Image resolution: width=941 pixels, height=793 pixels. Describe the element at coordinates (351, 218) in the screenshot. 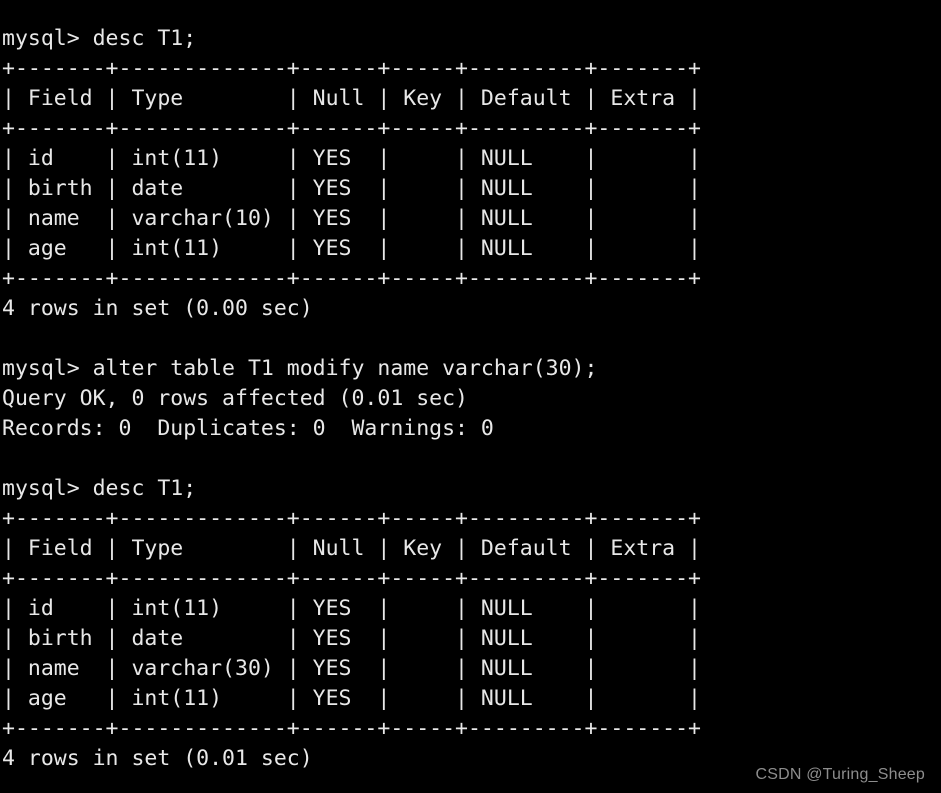

I see `terminal-line: | name | varchar(10) | YES | | NULL | |` at that location.